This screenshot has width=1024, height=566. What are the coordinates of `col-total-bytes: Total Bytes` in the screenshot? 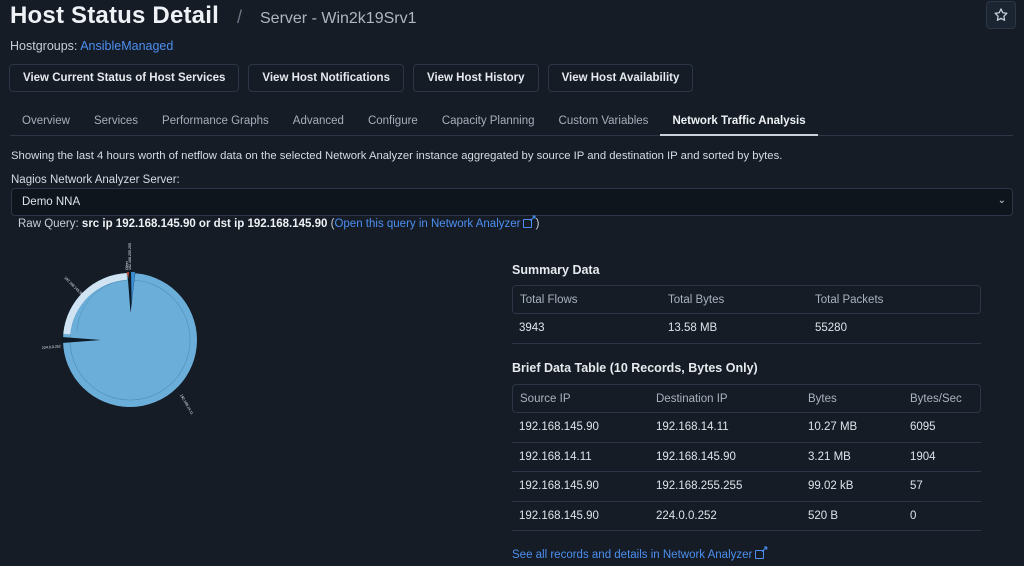 It's located at (734, 299).